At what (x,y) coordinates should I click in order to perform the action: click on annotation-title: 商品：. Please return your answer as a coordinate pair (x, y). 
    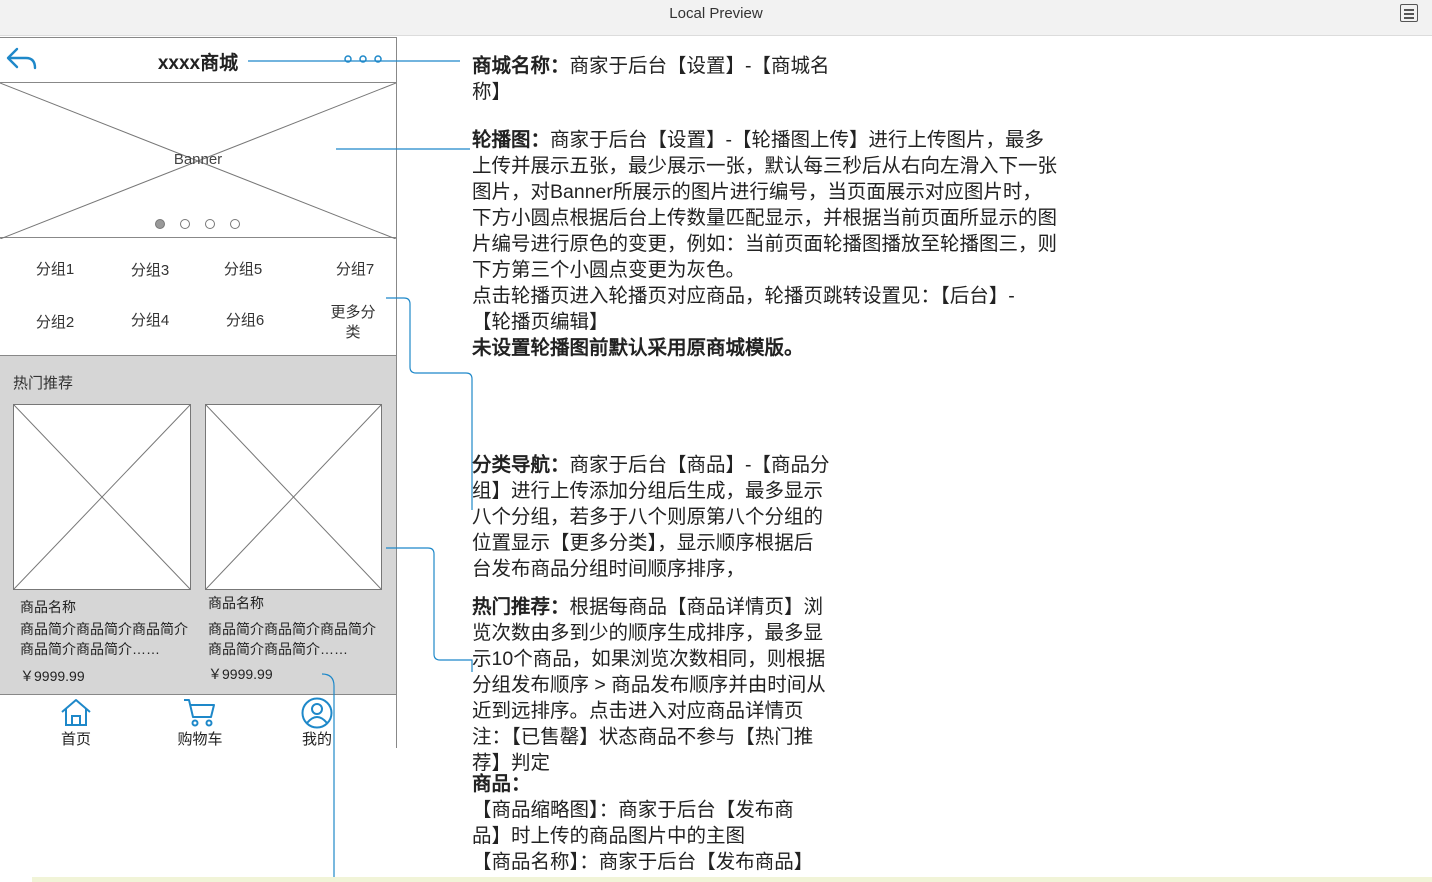
    Looking at the image, I should click on (501, 784).